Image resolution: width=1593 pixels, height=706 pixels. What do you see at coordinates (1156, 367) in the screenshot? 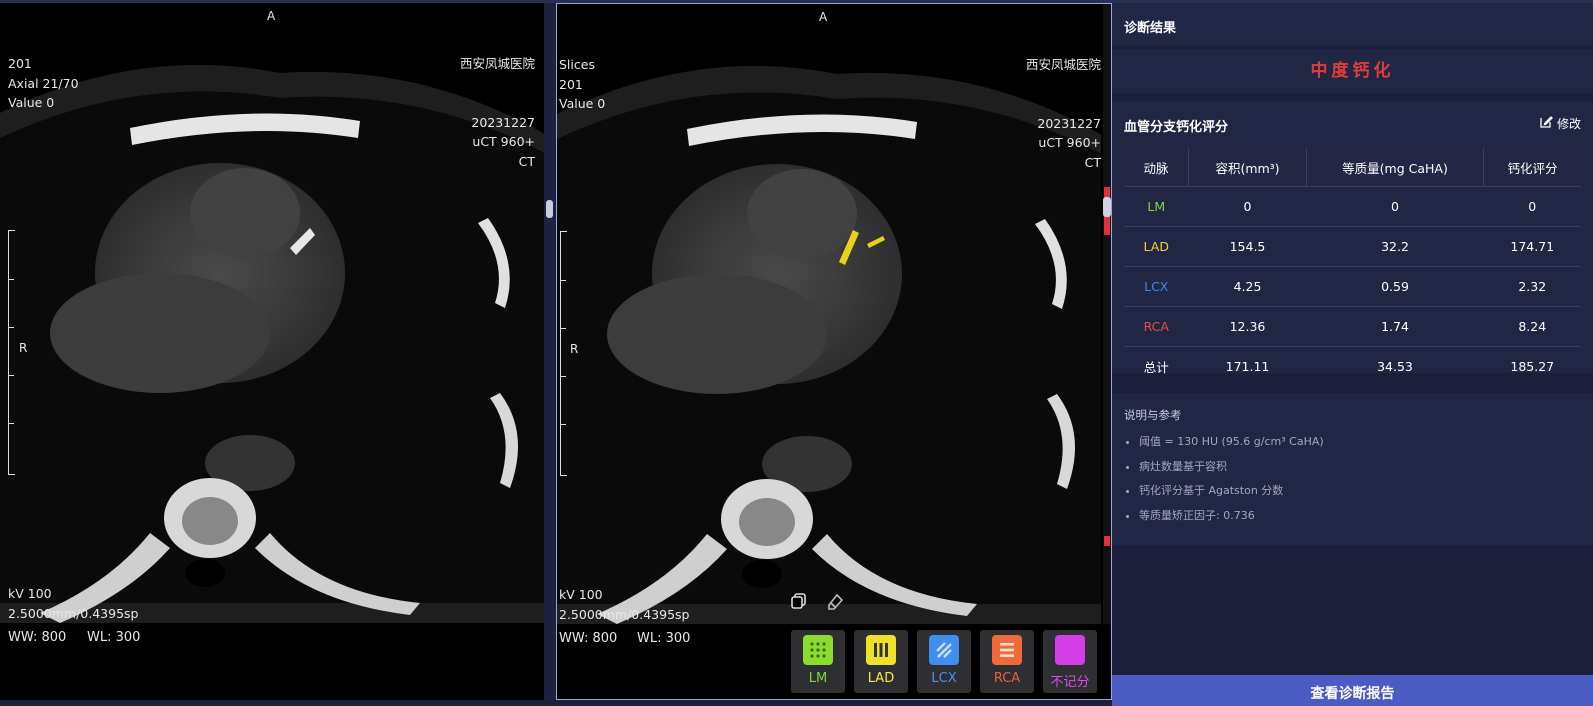
I see `artery-cell: 总计` at bounding box center [1156, 367].